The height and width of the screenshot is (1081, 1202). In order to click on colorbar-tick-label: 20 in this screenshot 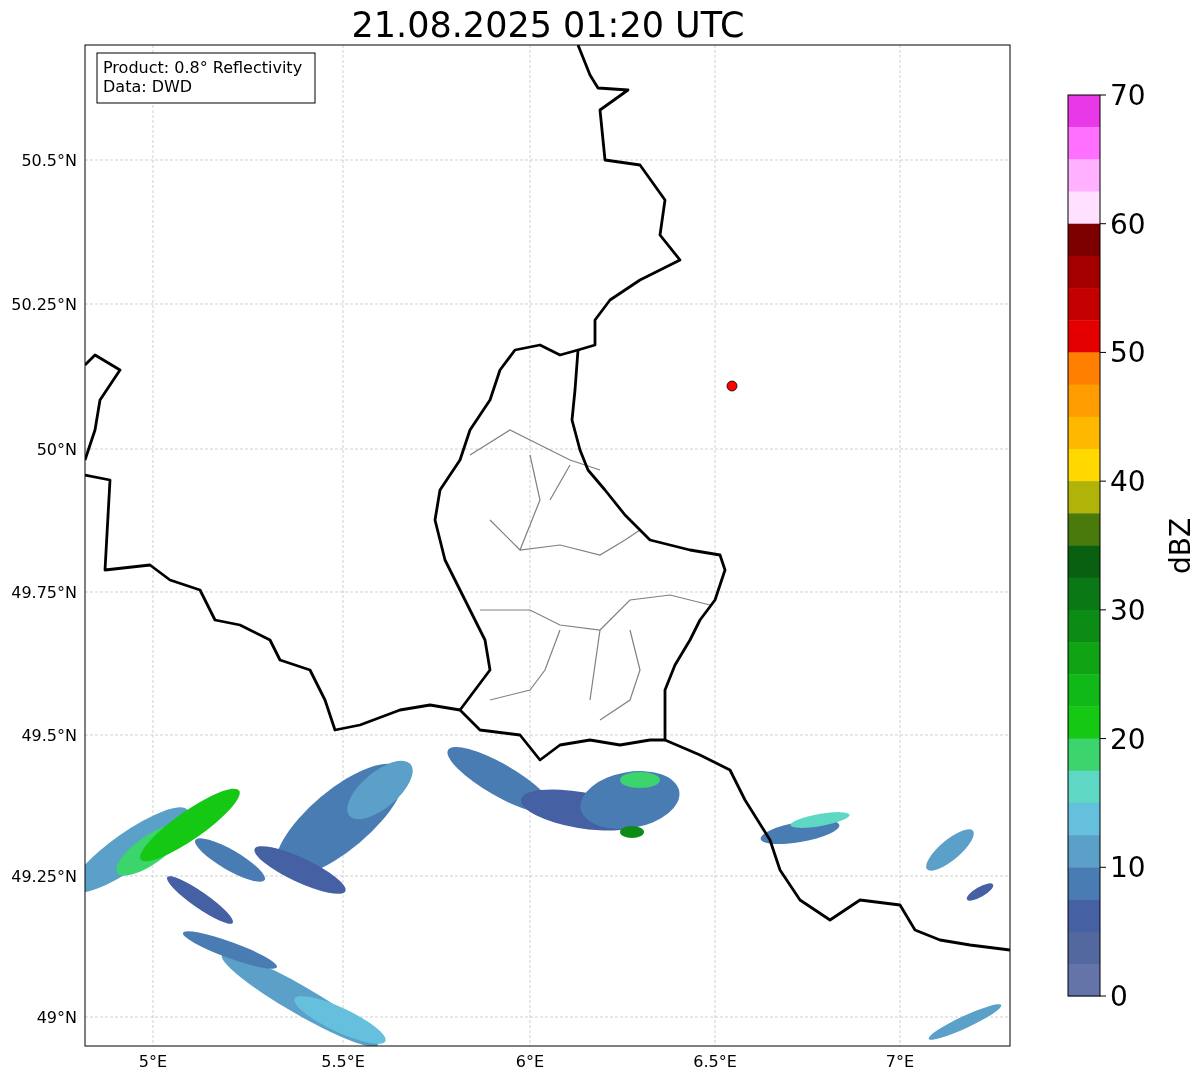, I will do `click(1128, 739)`.